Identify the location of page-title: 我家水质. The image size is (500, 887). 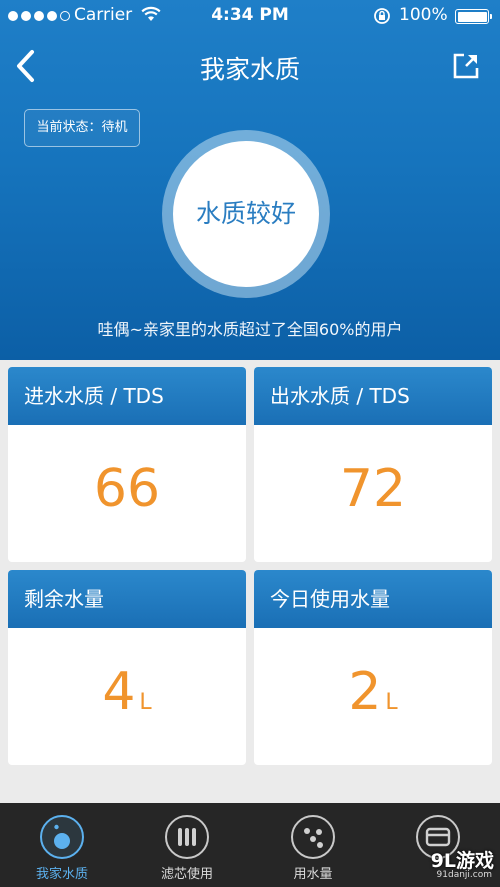
(249, 69).